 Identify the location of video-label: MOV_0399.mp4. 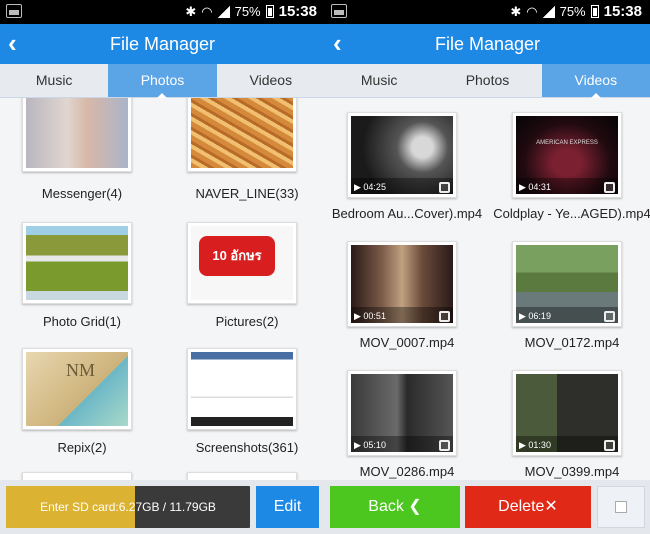
(572, 471).